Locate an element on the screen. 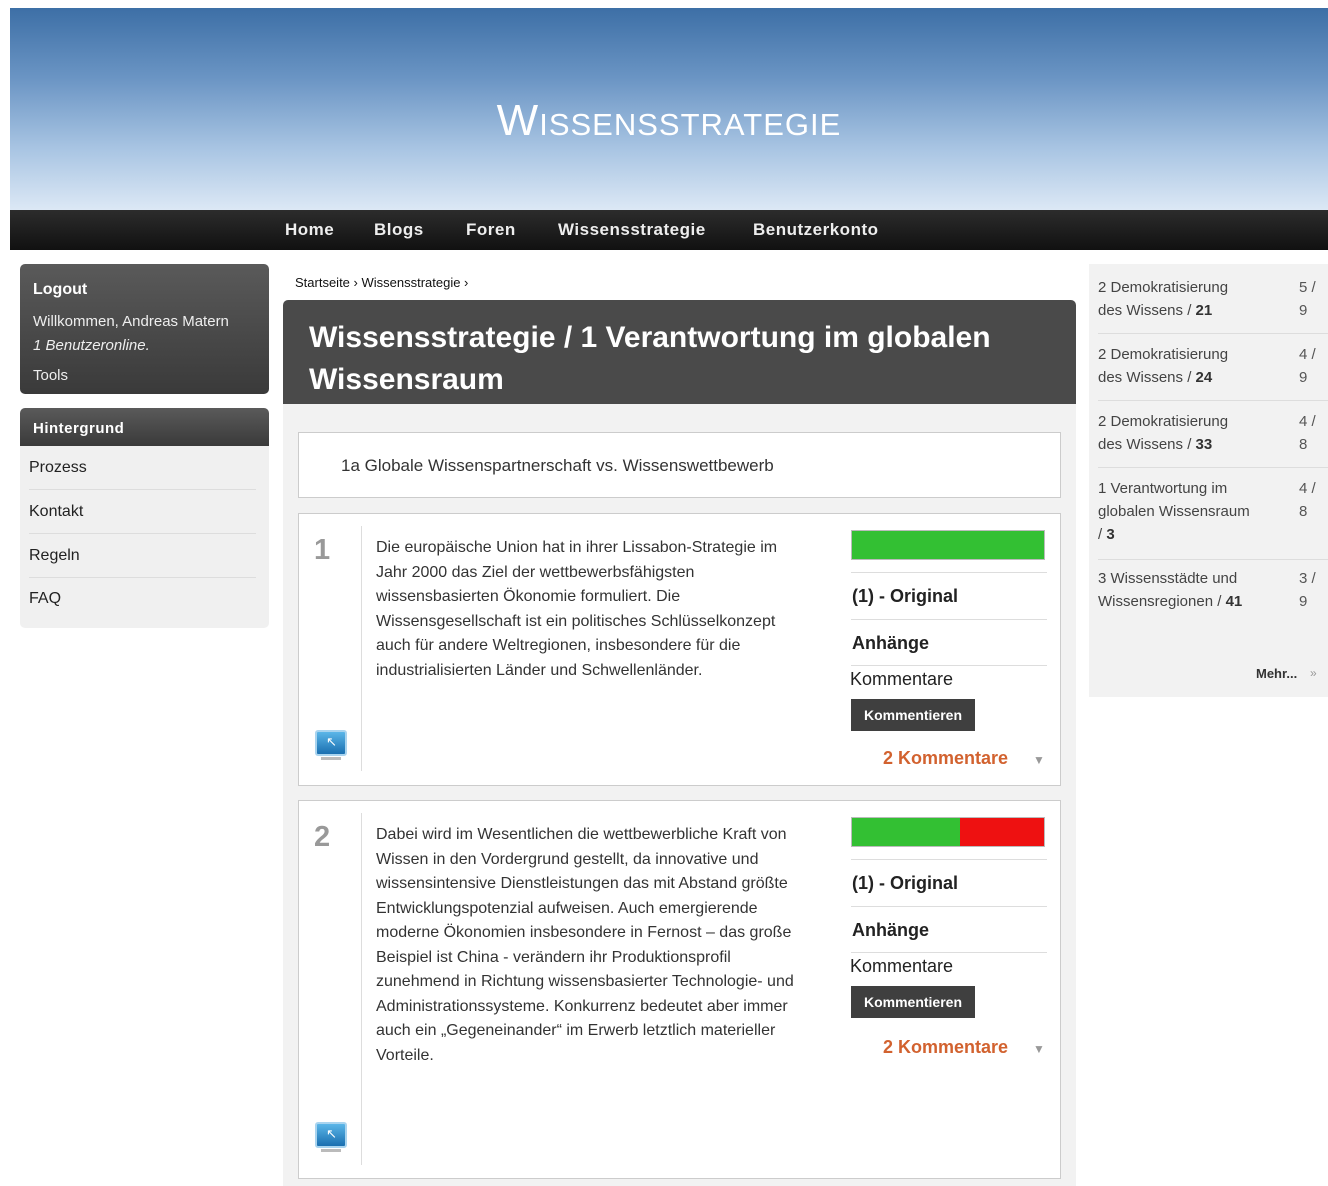 Image resolution: width=1328 pixels, height=1186 pixels. nav-blogs: Blogs is located at coordinates (399, 230).